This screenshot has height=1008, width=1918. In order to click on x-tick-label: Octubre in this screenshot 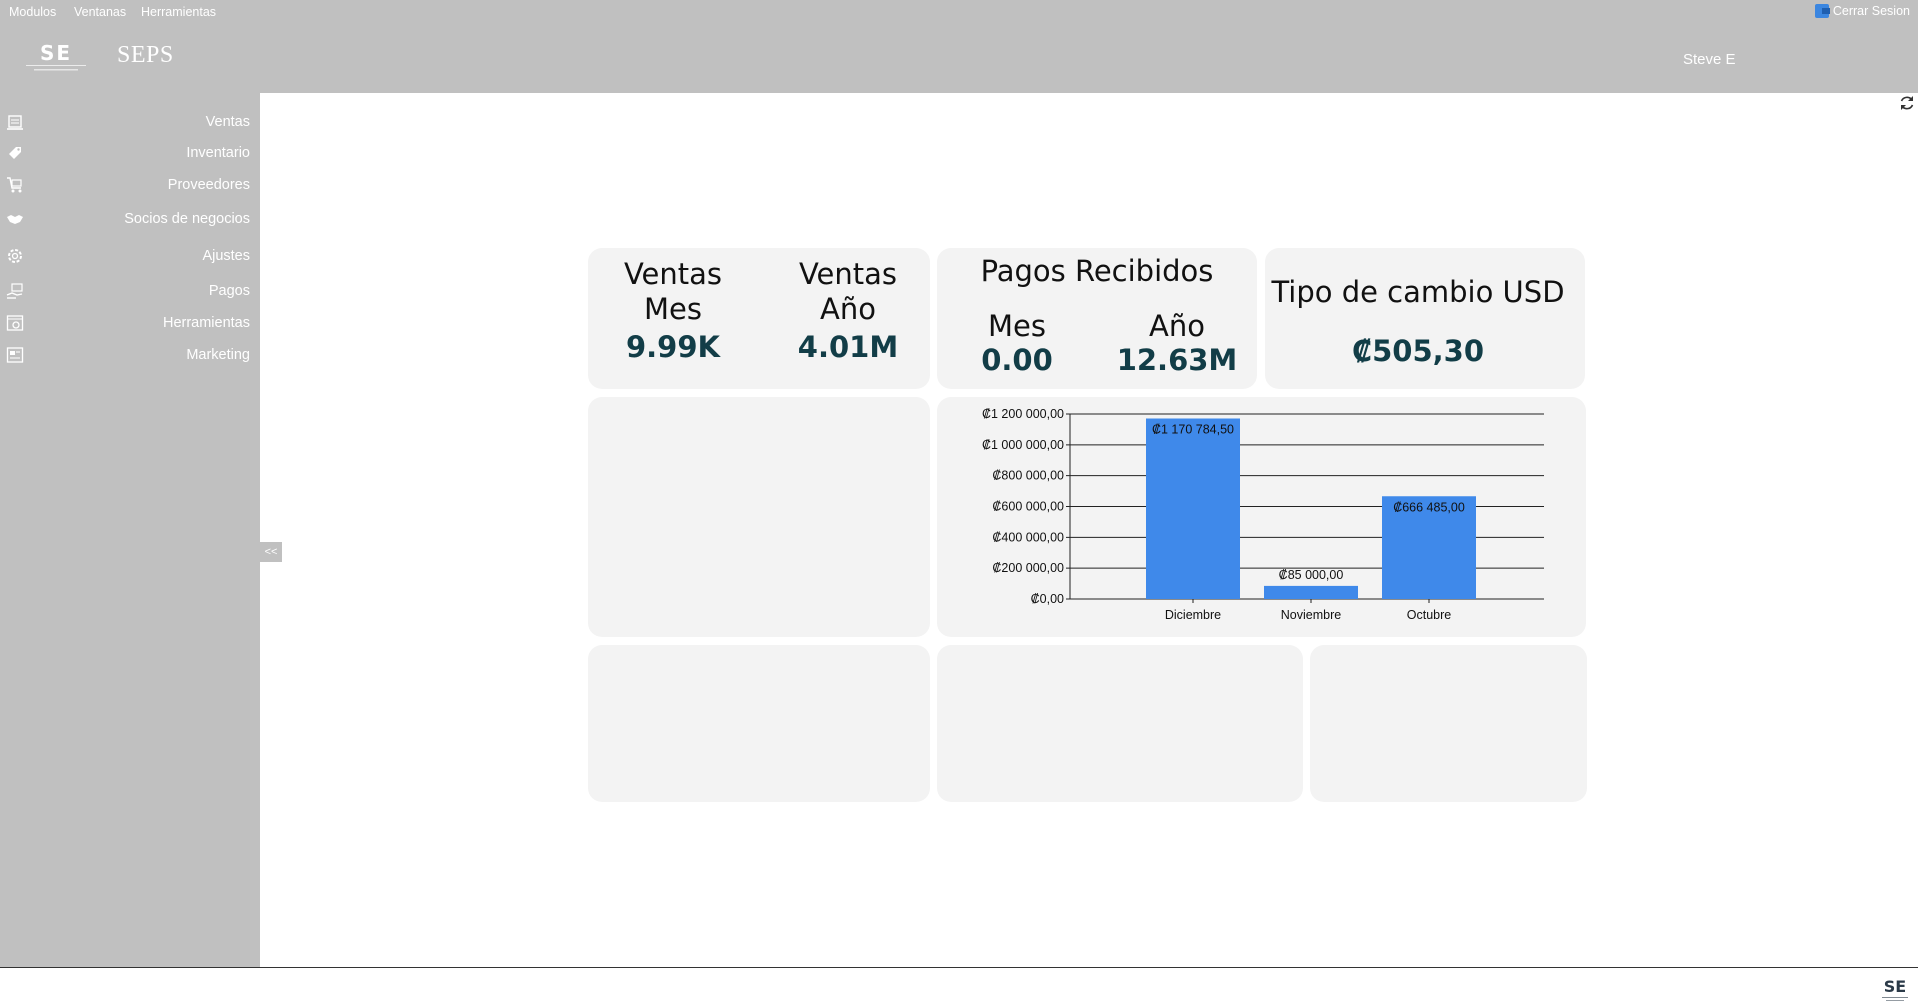, I will do `click(1429, 615)`.